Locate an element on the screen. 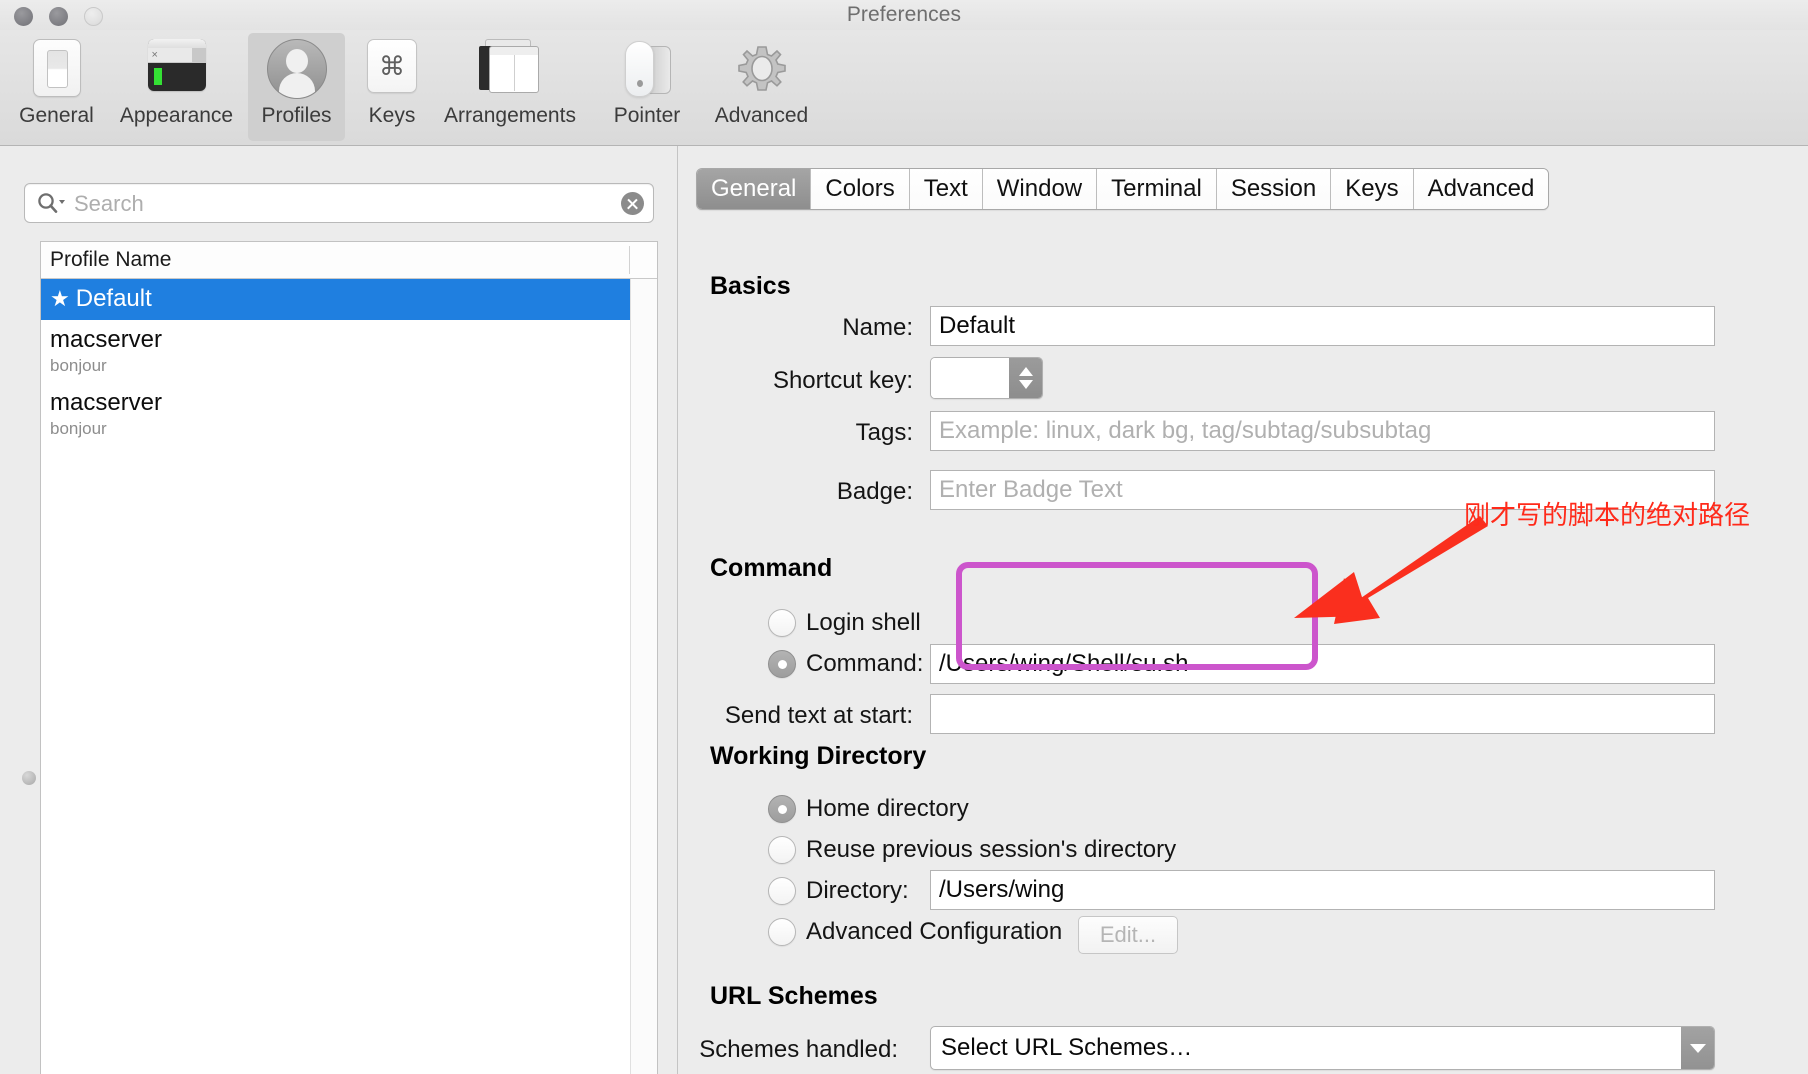  advanced-gear-icon is located at coordinates (762, 70).